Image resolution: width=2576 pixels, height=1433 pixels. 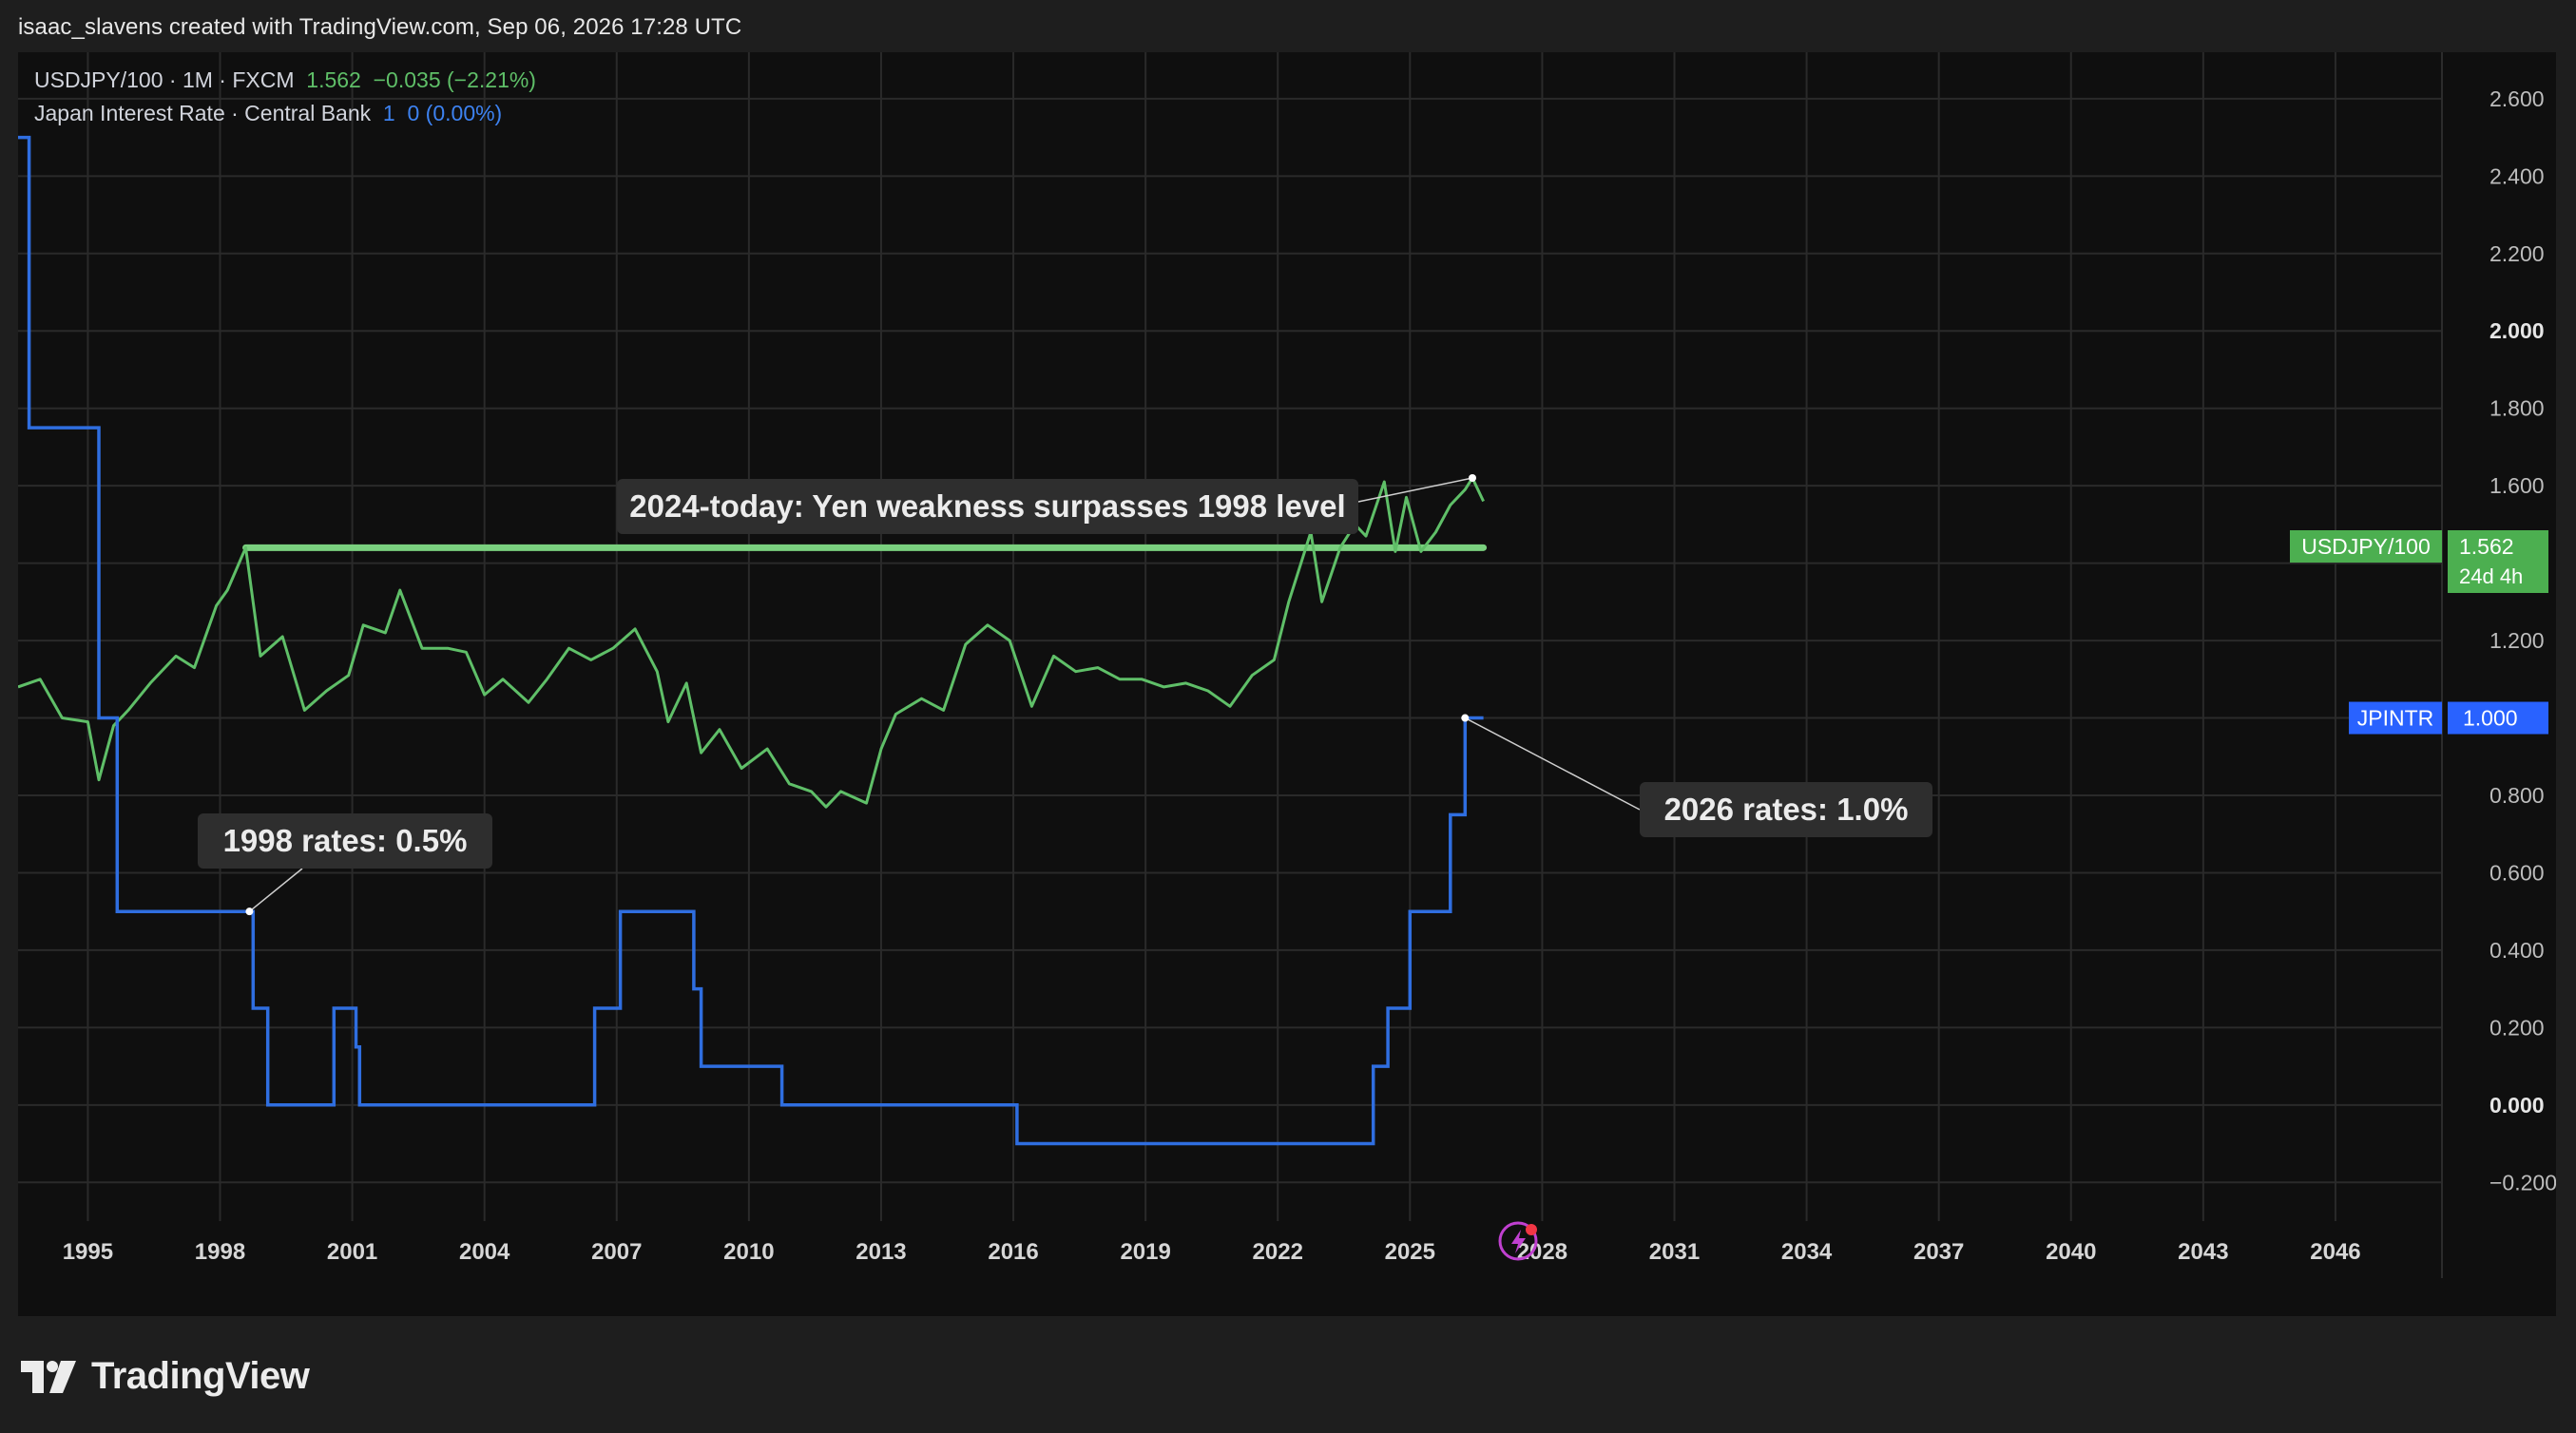 What do you see at coordinates (455, 113) in the screenshot?
I see `legend-jpintr-change: 0 (0.00%)` at bounding box center [455, 113].